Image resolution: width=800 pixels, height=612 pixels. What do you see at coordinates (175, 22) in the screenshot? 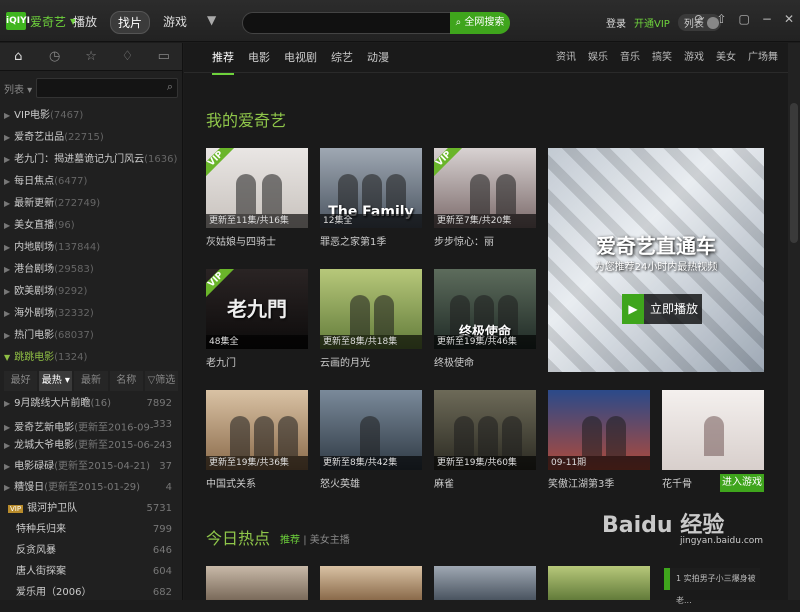
I see `nav-game: 游戏` at bounding box center [175, 22].